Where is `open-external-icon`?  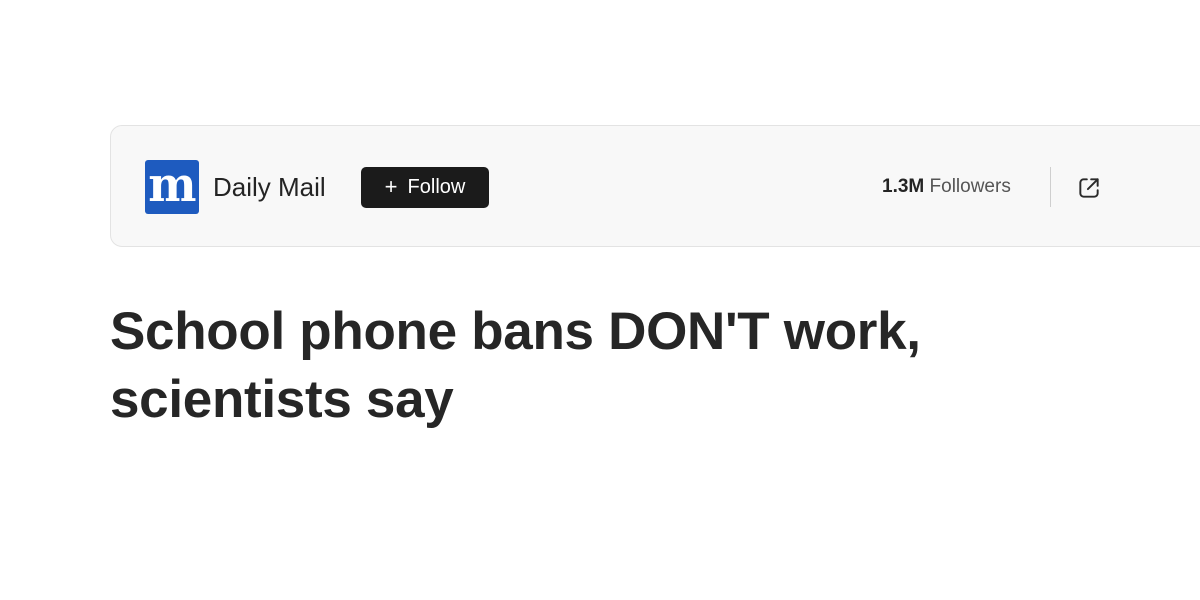 open-external-icon is located at coordinates (1089, 188).